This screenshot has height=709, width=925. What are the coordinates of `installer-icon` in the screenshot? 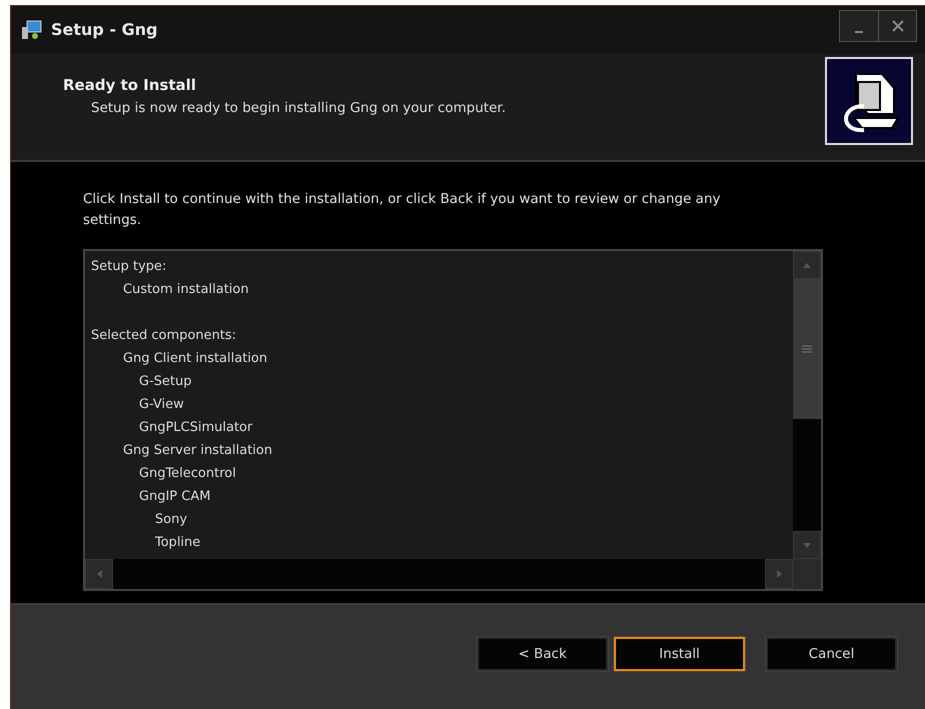 It's located at (32, 29).